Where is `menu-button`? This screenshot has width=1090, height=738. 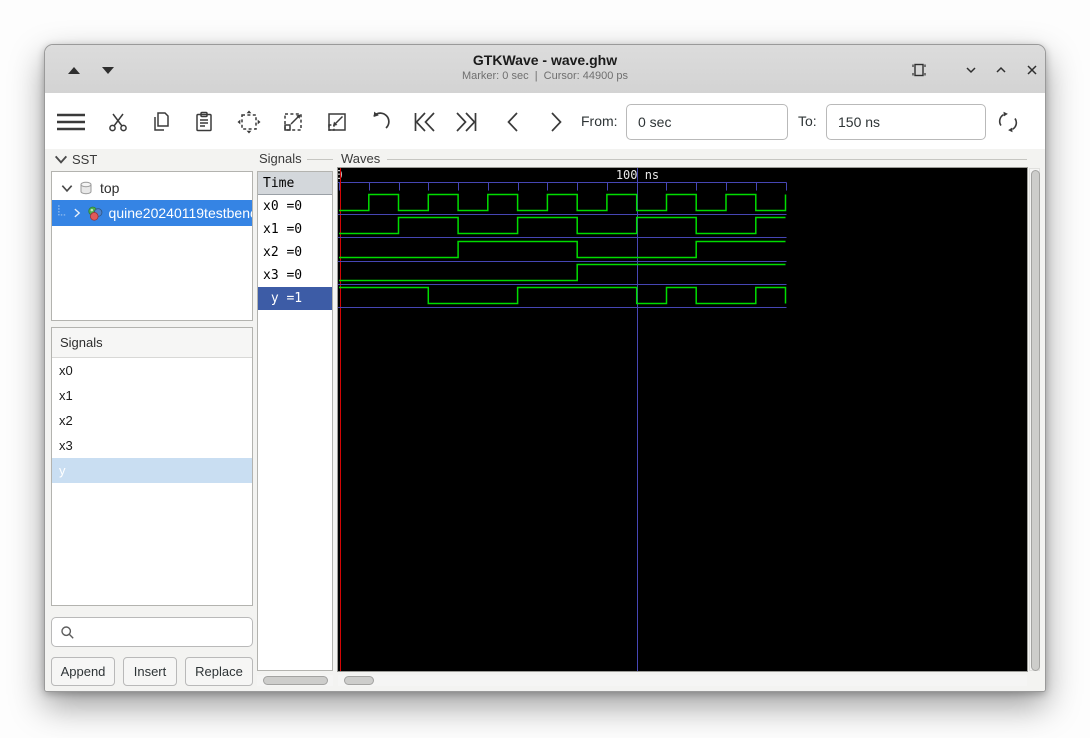
menu-button is located at coordinates (71, 122).